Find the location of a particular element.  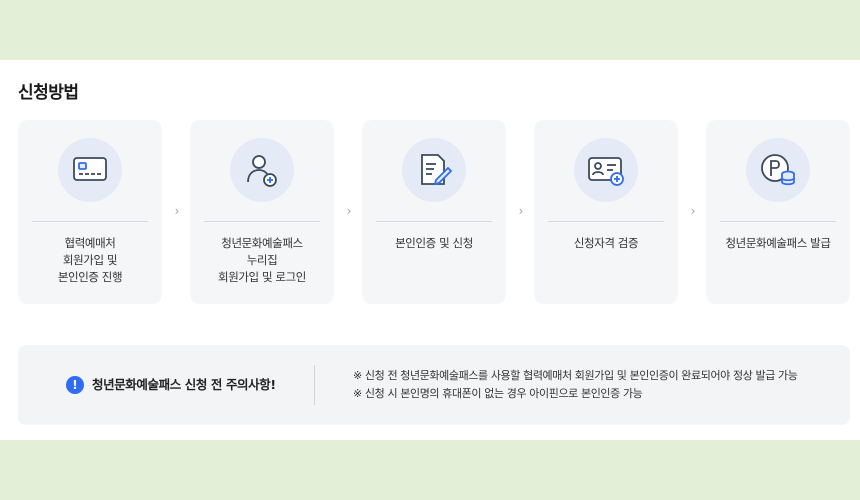

document-edit-icon is located at coordinates (434, 170).